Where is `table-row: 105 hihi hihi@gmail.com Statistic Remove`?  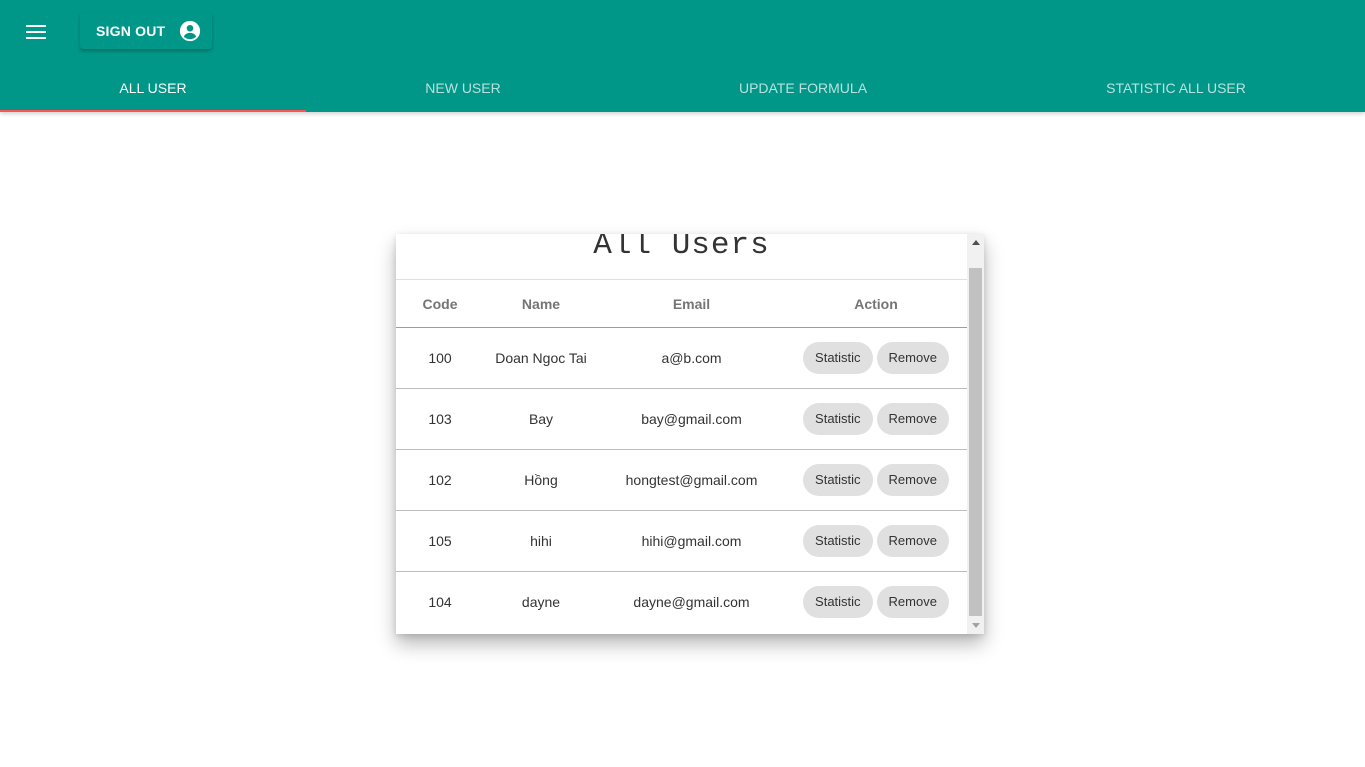
table-row: 105 hihi hihi@gmail.com Statistic Remove is located at coordinates (681, 541).